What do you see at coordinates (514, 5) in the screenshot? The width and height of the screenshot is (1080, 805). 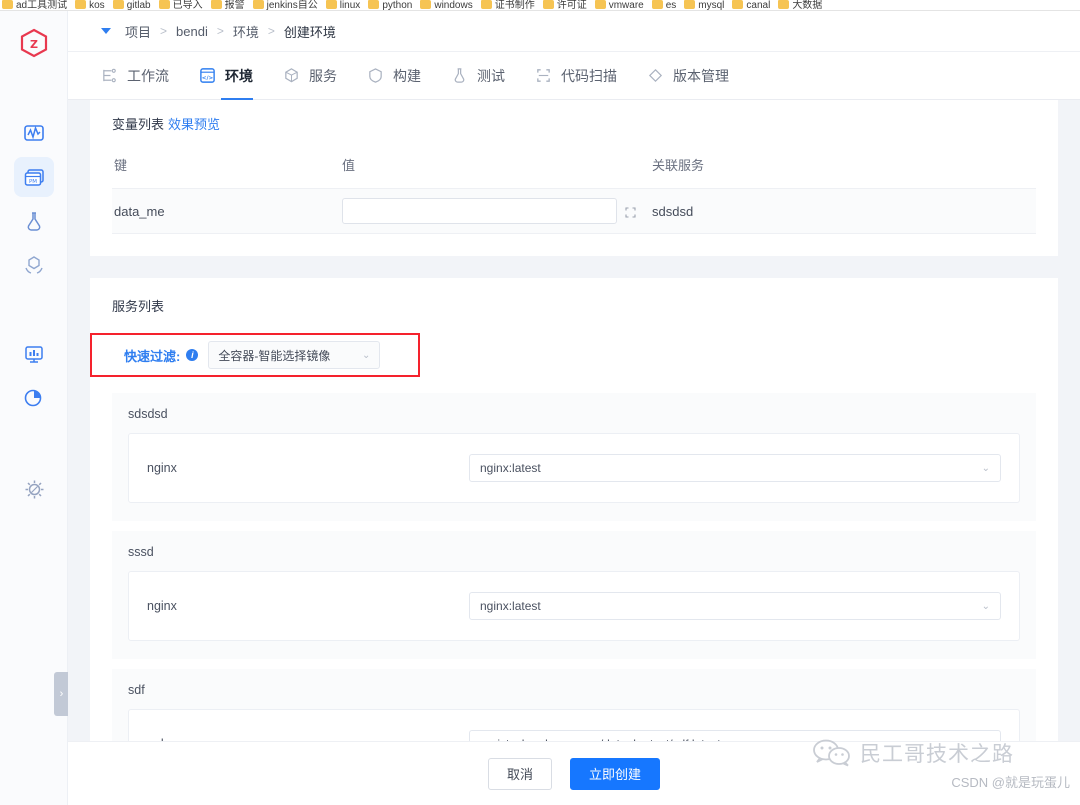 I see `bookmark-label: 证书制作` at bounding box center [514, 5].